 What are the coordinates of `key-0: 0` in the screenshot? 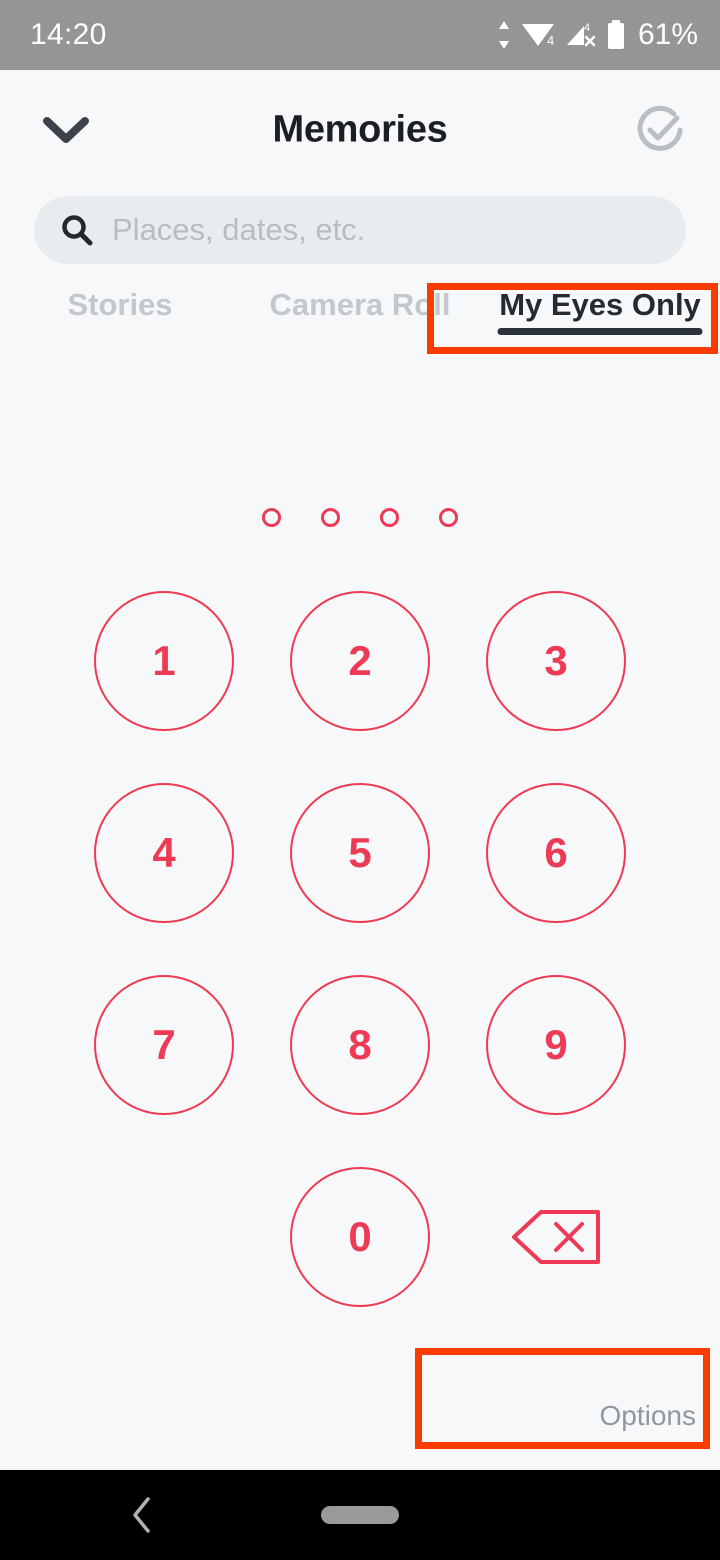 It's located at (360, 1237).